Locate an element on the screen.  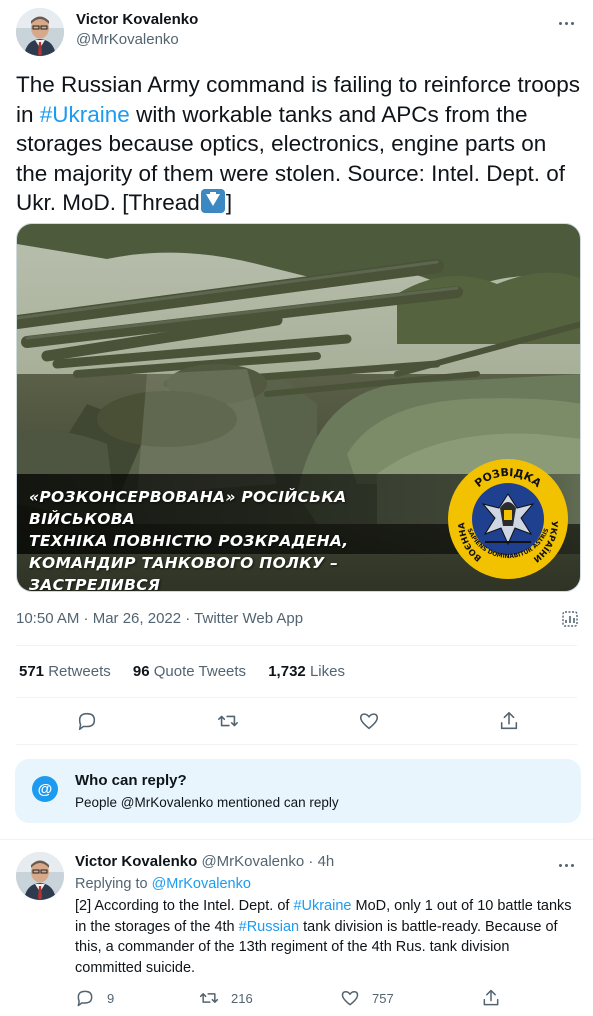
quote-tweets-label: Quote Tweets is located at coordinates (200, 671).